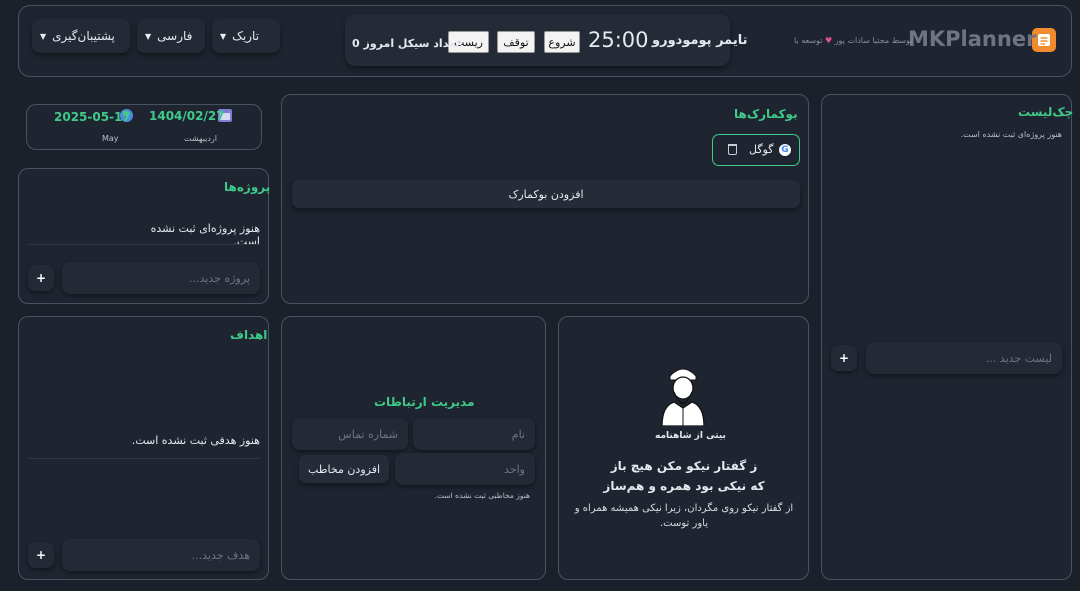 The image size is (1080, 591). I want to click on gregorian-month: May, so click(110, 138).